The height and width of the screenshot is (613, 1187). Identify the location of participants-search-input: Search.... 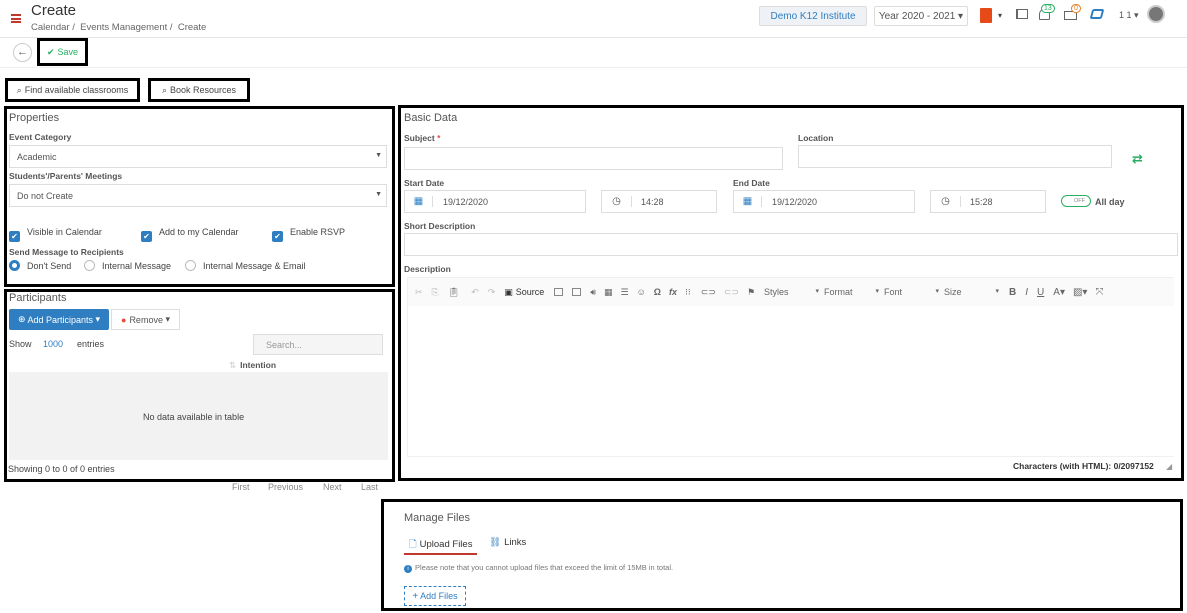
(318, 344).